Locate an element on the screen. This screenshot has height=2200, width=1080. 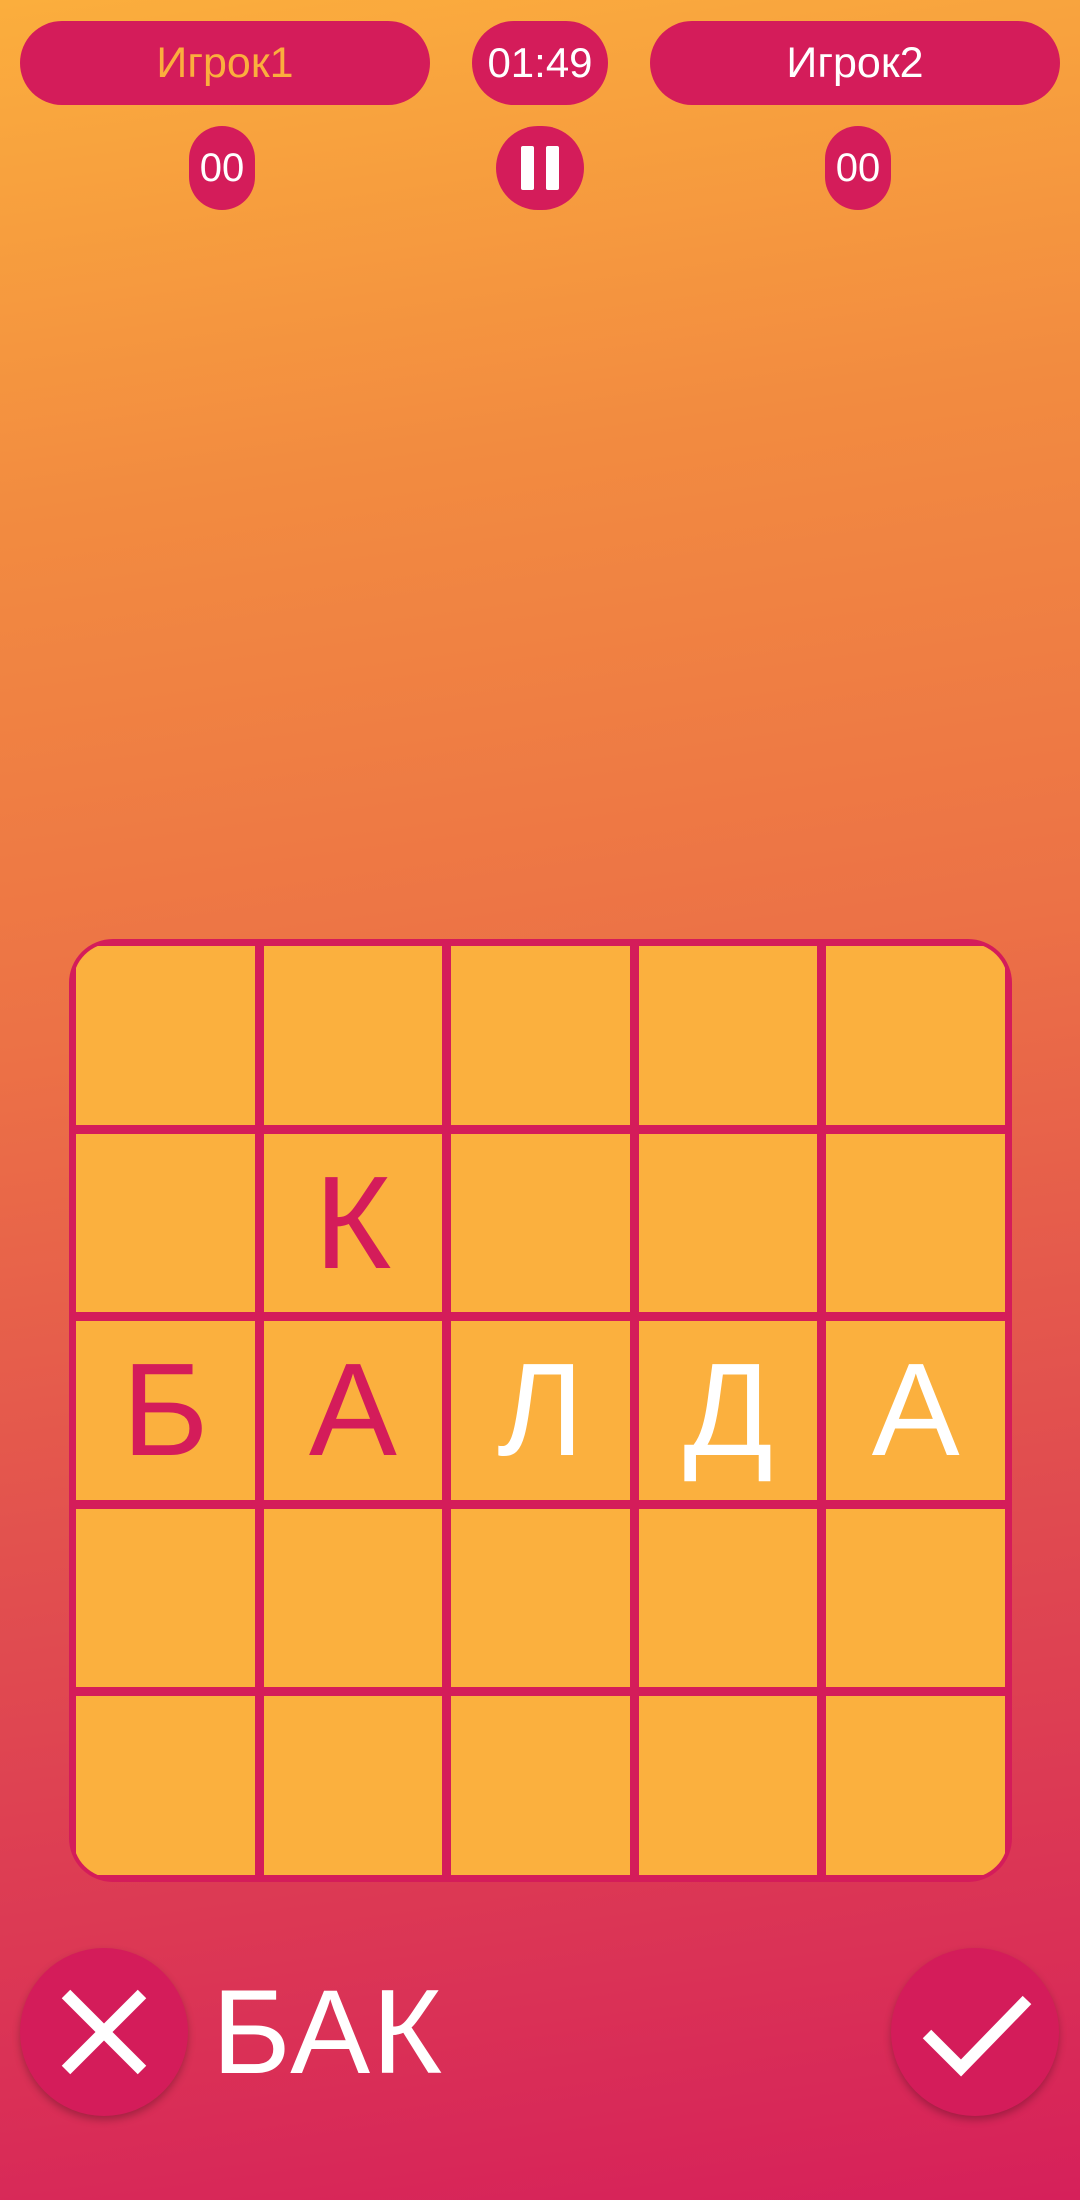
board-cell-r1-c5 is located at coordinates (915, 1035).